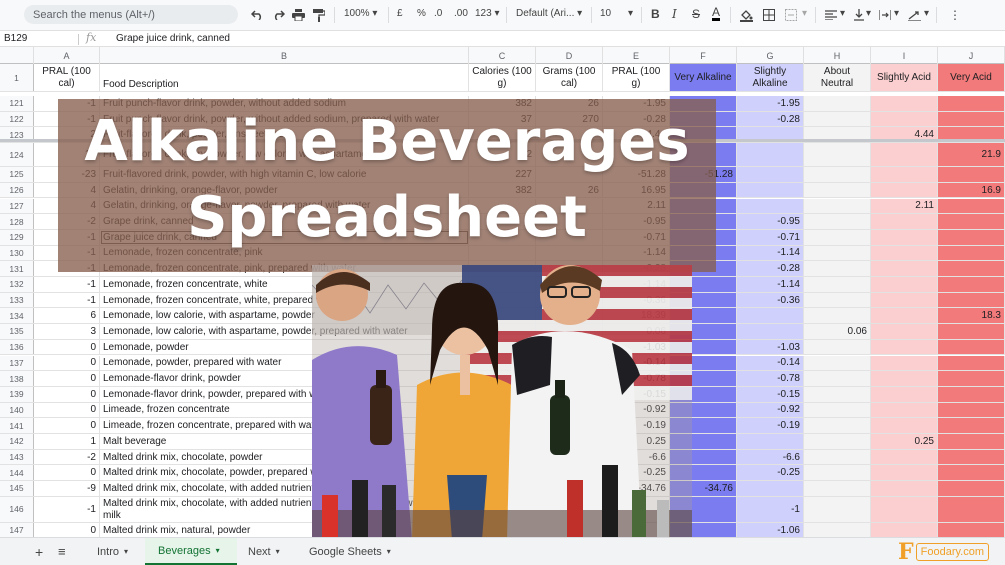  I want to click on row-number: 127, so click(17, 206).